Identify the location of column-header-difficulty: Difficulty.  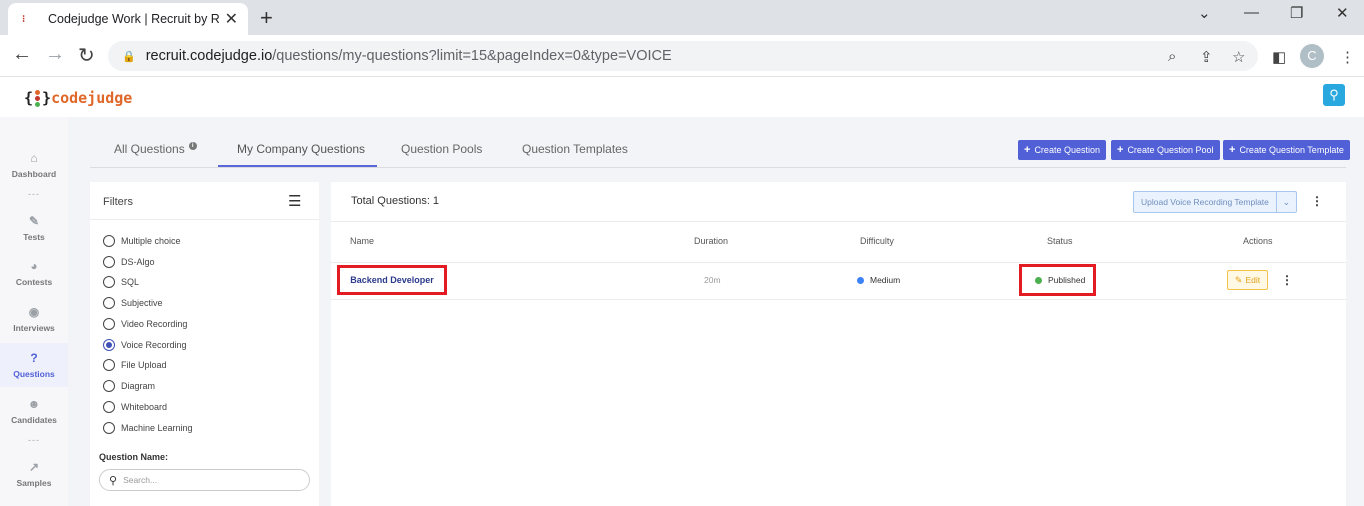
(877, 241).